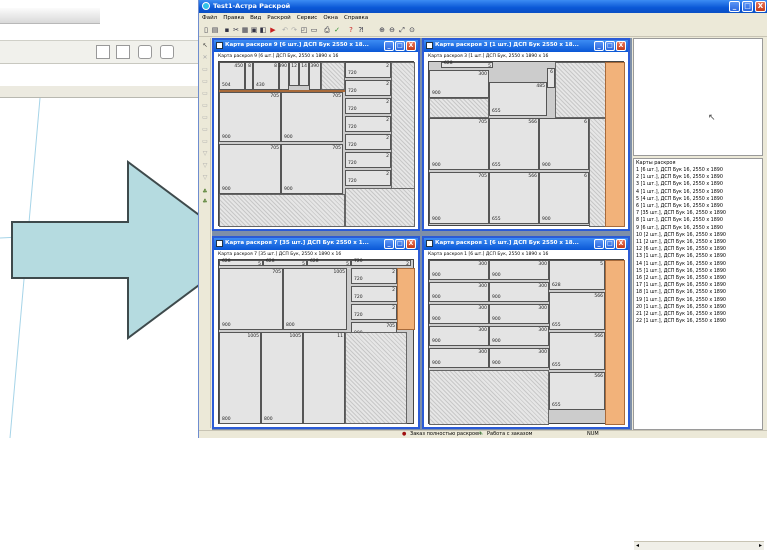 This screenshot has height=550, width=767. Describe the element at coordinates (681, 271) in the screenshot. I see `list-item: 15 [1 шт.], ДСП Бук 16, 2550 x 1890` at that location.